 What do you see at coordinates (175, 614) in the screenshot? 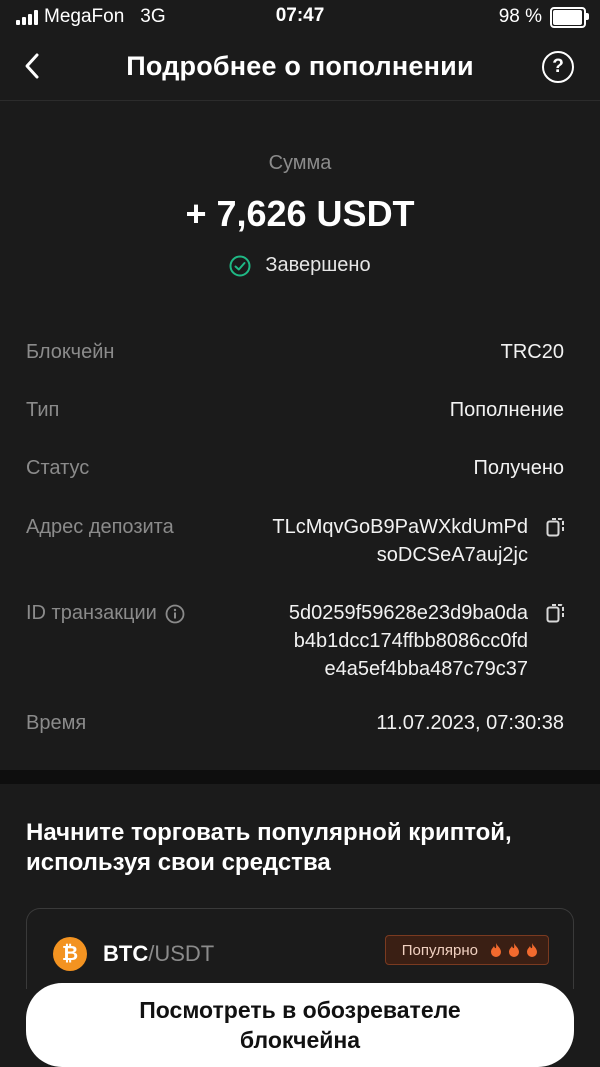
I see `info-icon` at bounding box center [175, 614].